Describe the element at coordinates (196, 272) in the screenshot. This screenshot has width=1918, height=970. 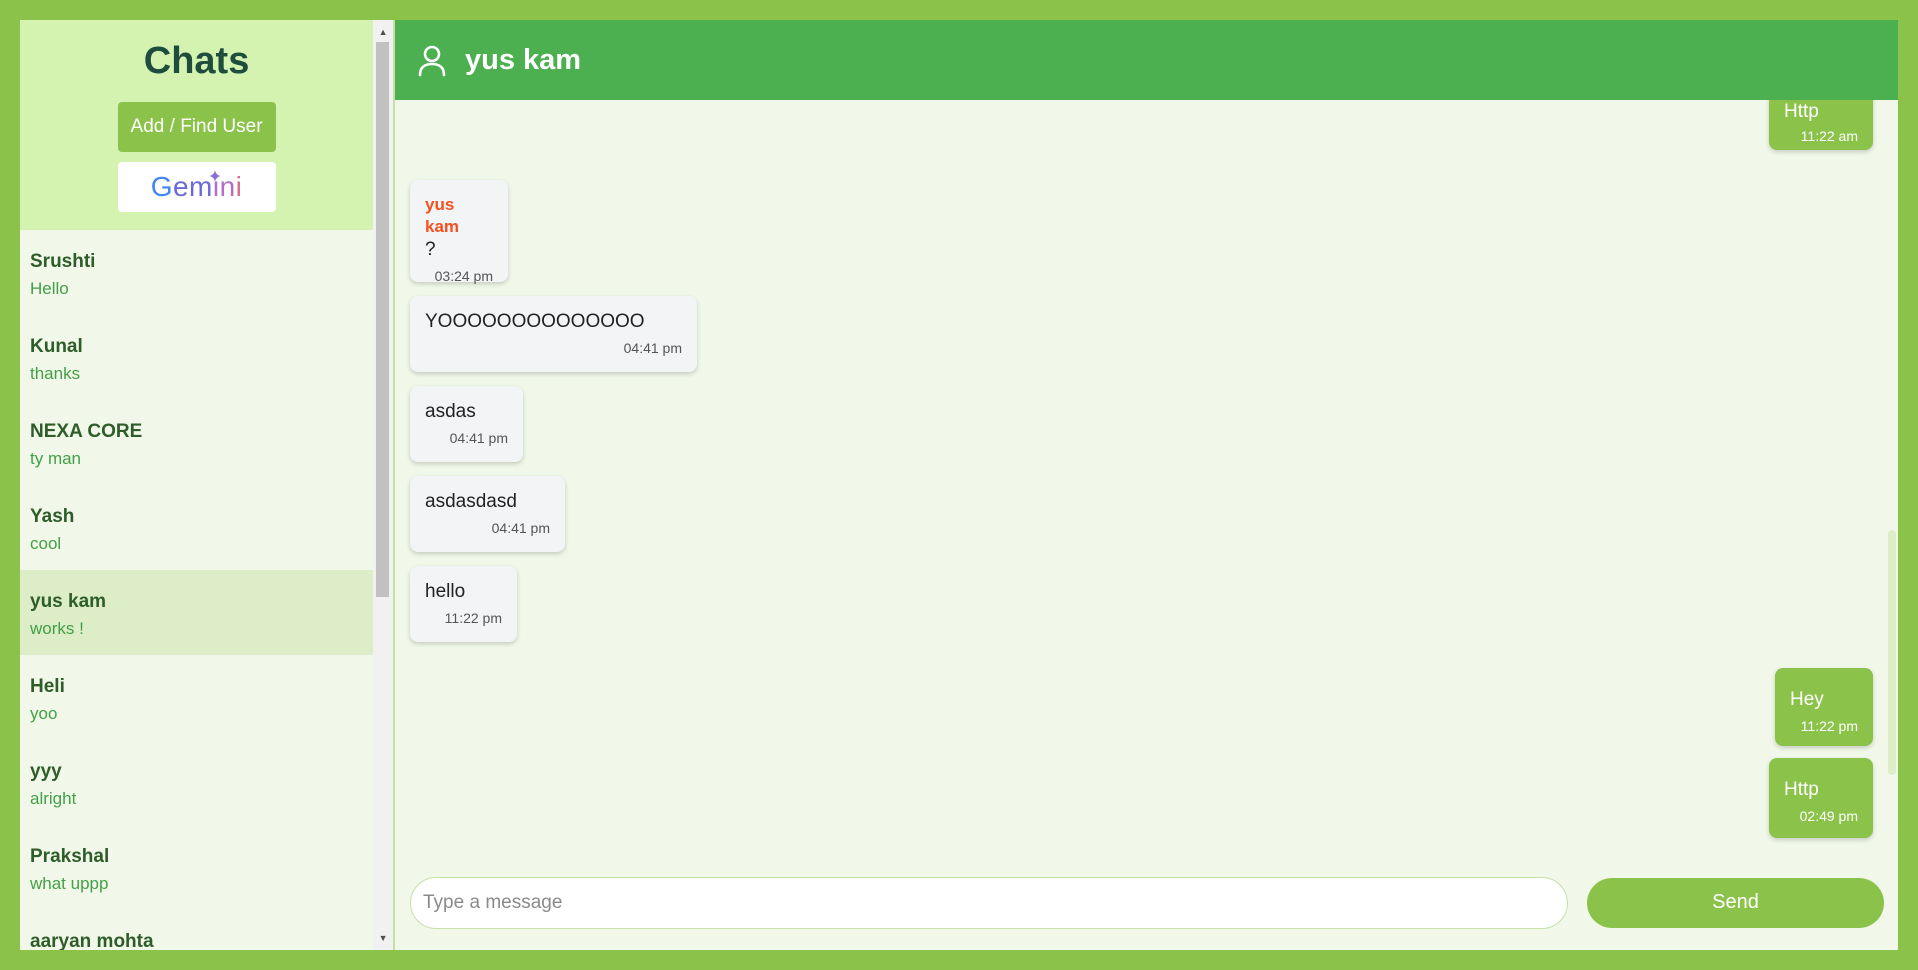
I see `chat-list-item: Srushti Hello` at that location.